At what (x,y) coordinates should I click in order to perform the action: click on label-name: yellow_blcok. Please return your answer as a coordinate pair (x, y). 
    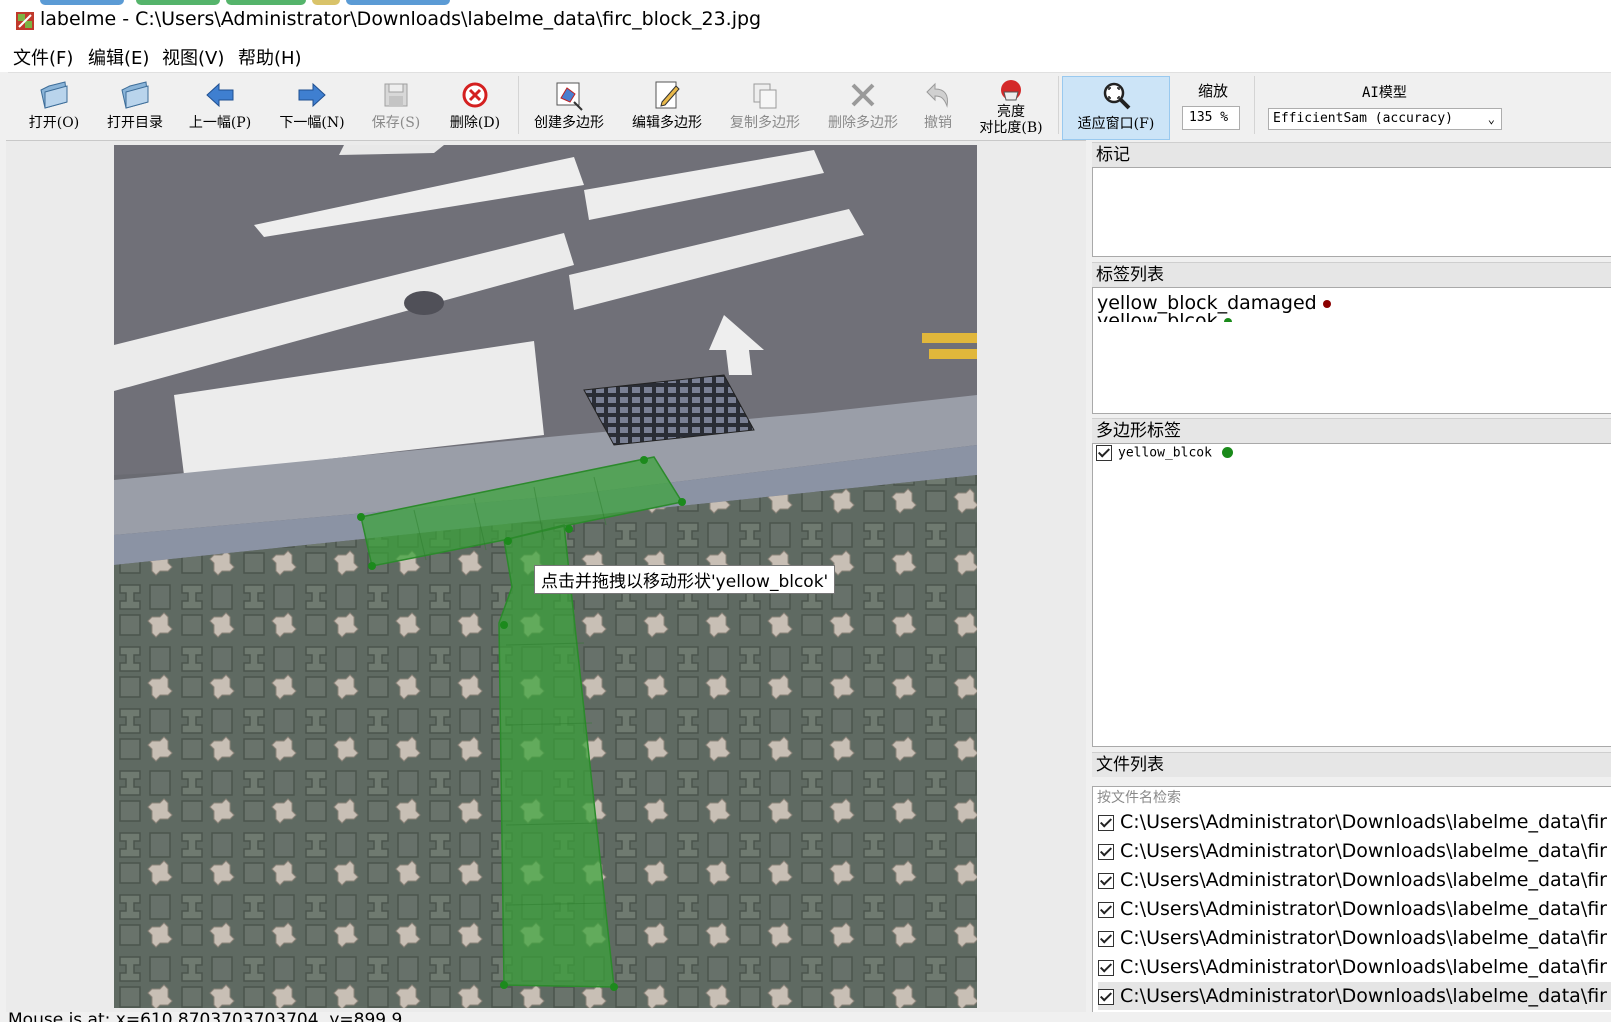
    Looking at the image, I should click on (1157, 316).